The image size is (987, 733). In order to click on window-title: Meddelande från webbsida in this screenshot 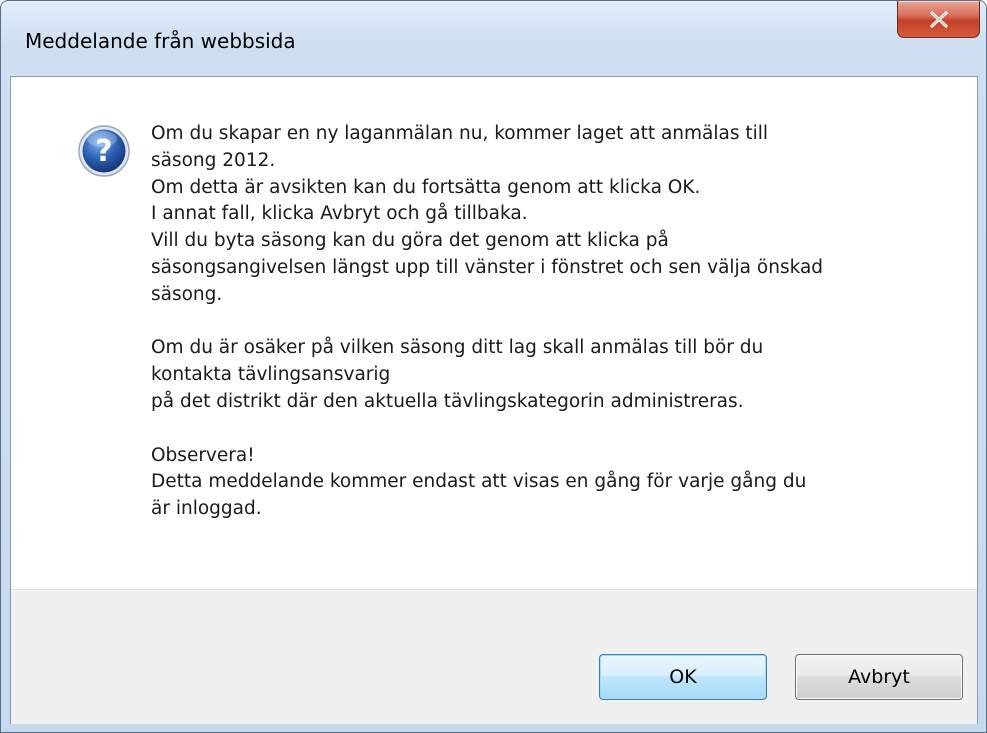, I will do `click(160, 41)`.